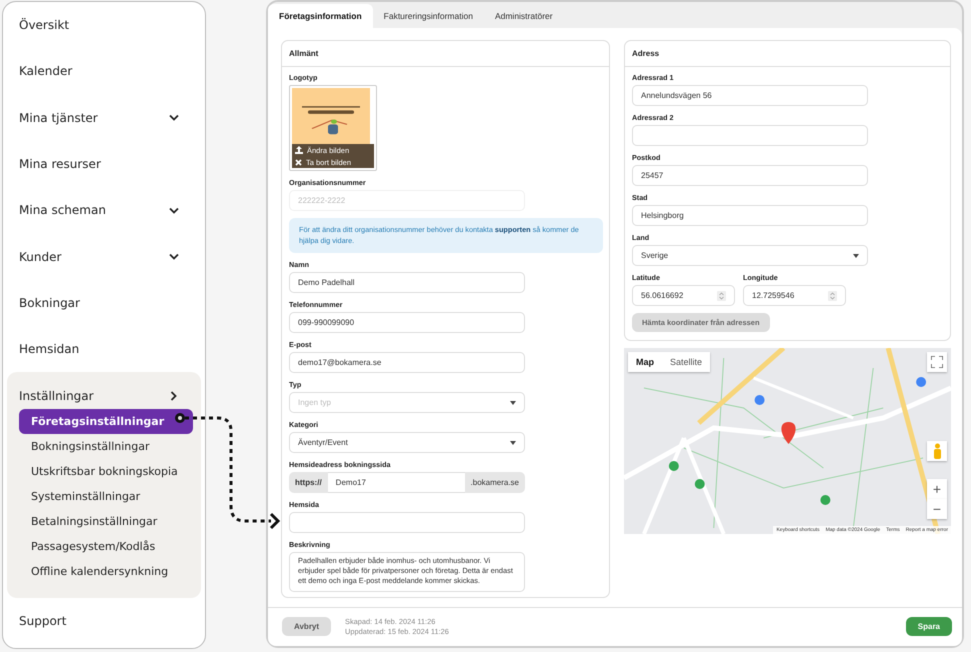  I want to click on text-field: Helsingborg, so click(750, 215).